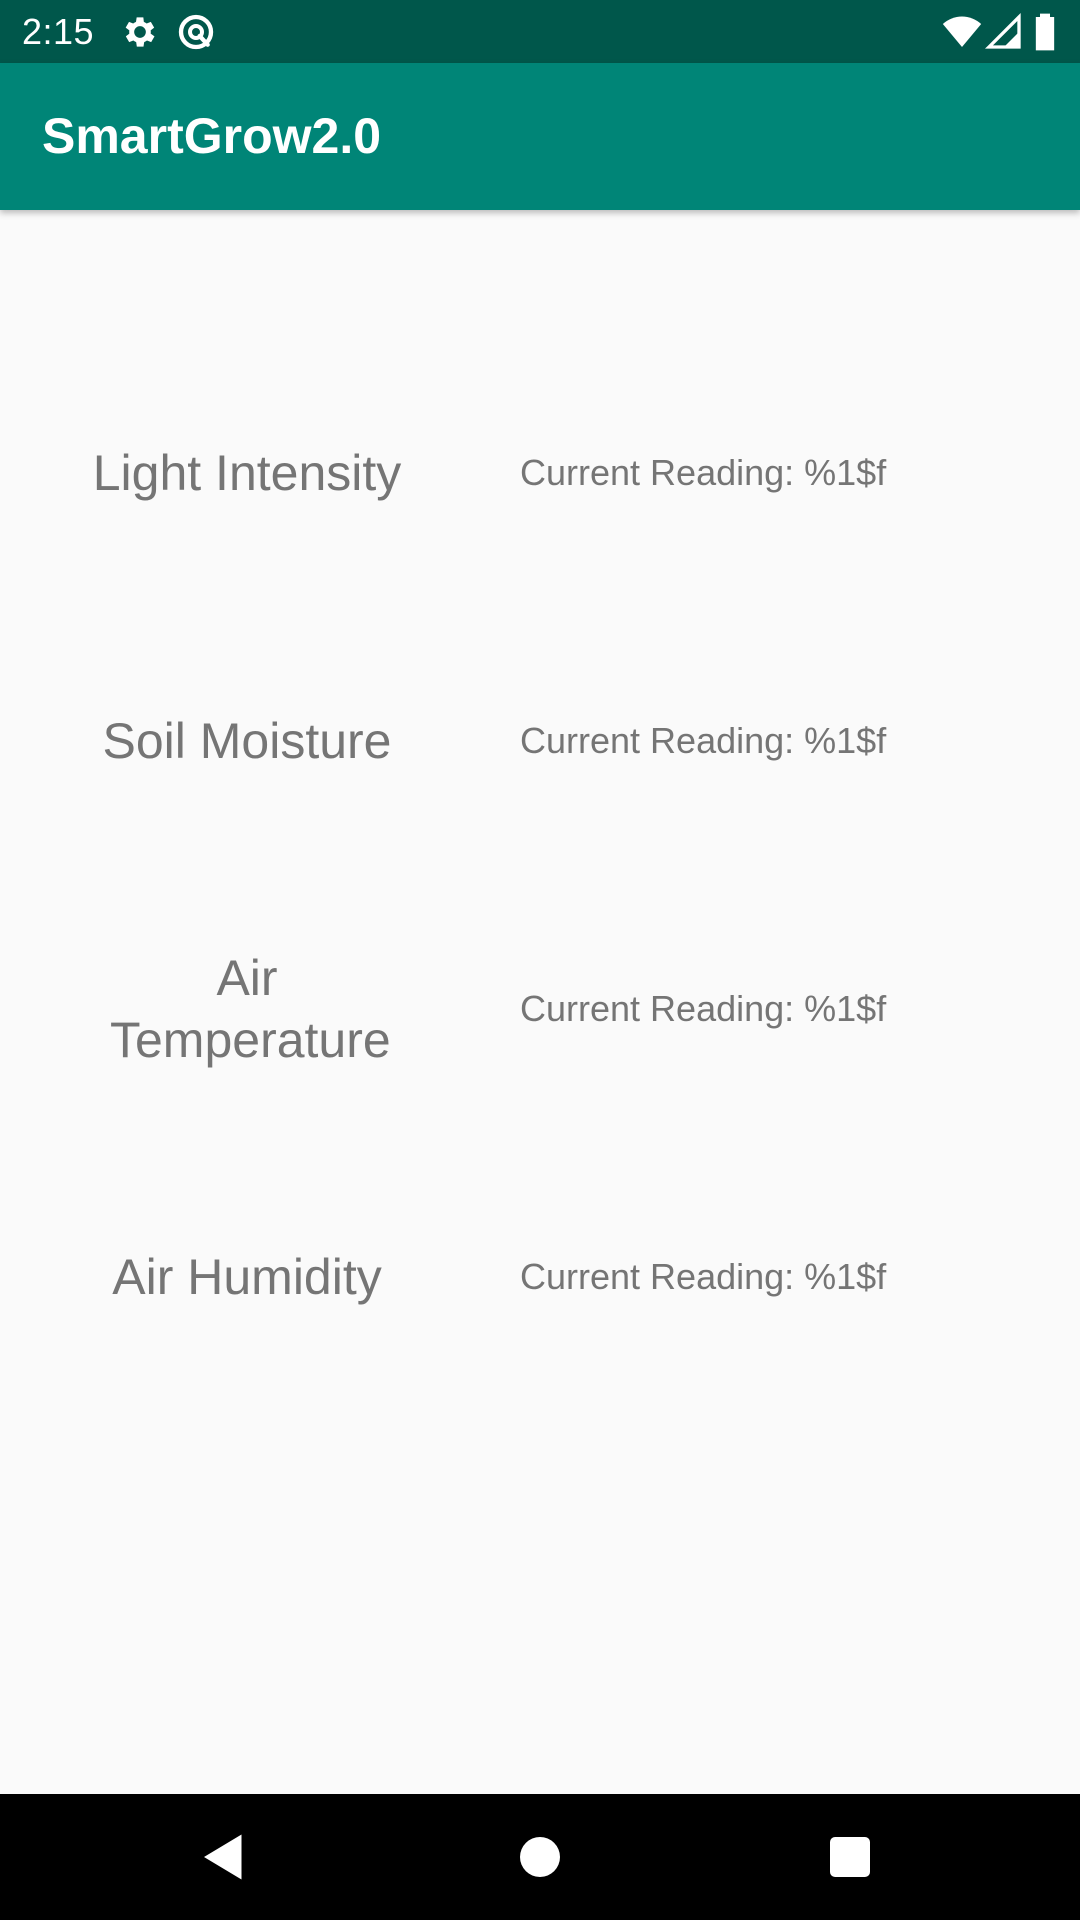 This screenshot has width=1080, height=1920. What do you see at coordinates (247, 1277) in the screenshot?
I see `sensor-label: Air Humidity` at bounding box center [247, 1277].